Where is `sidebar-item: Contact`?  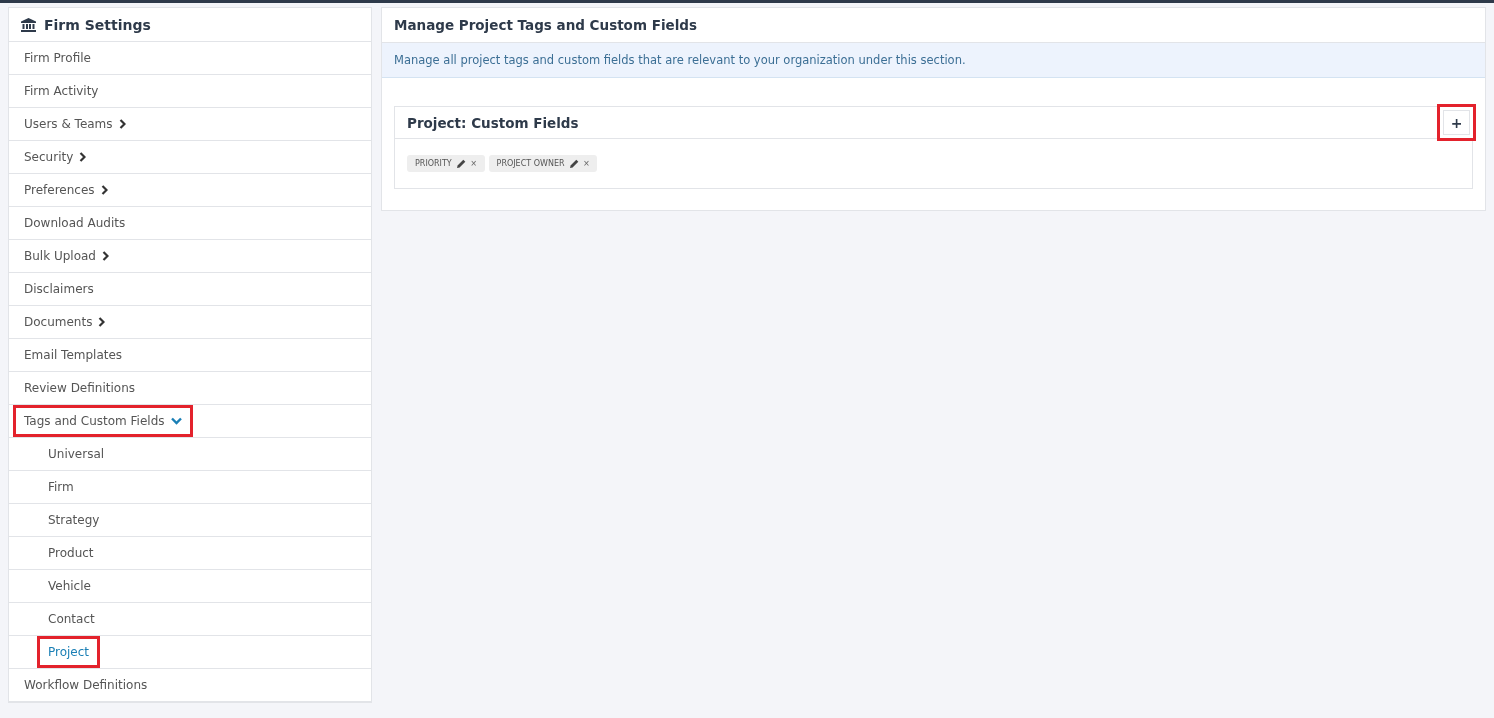
sidebar-item: Contact is located at coordinates (71, 619).